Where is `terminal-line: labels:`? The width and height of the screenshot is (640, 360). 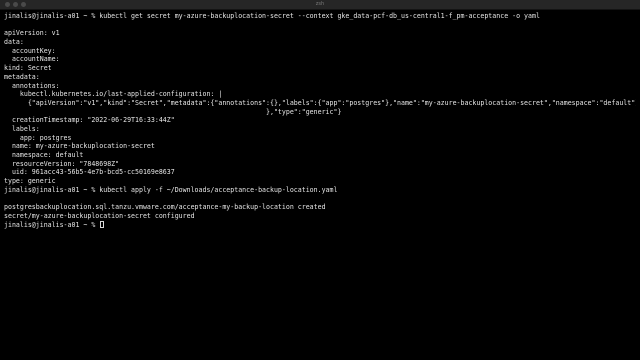 terminal-line: labels: is located at coordinates (22, 128).